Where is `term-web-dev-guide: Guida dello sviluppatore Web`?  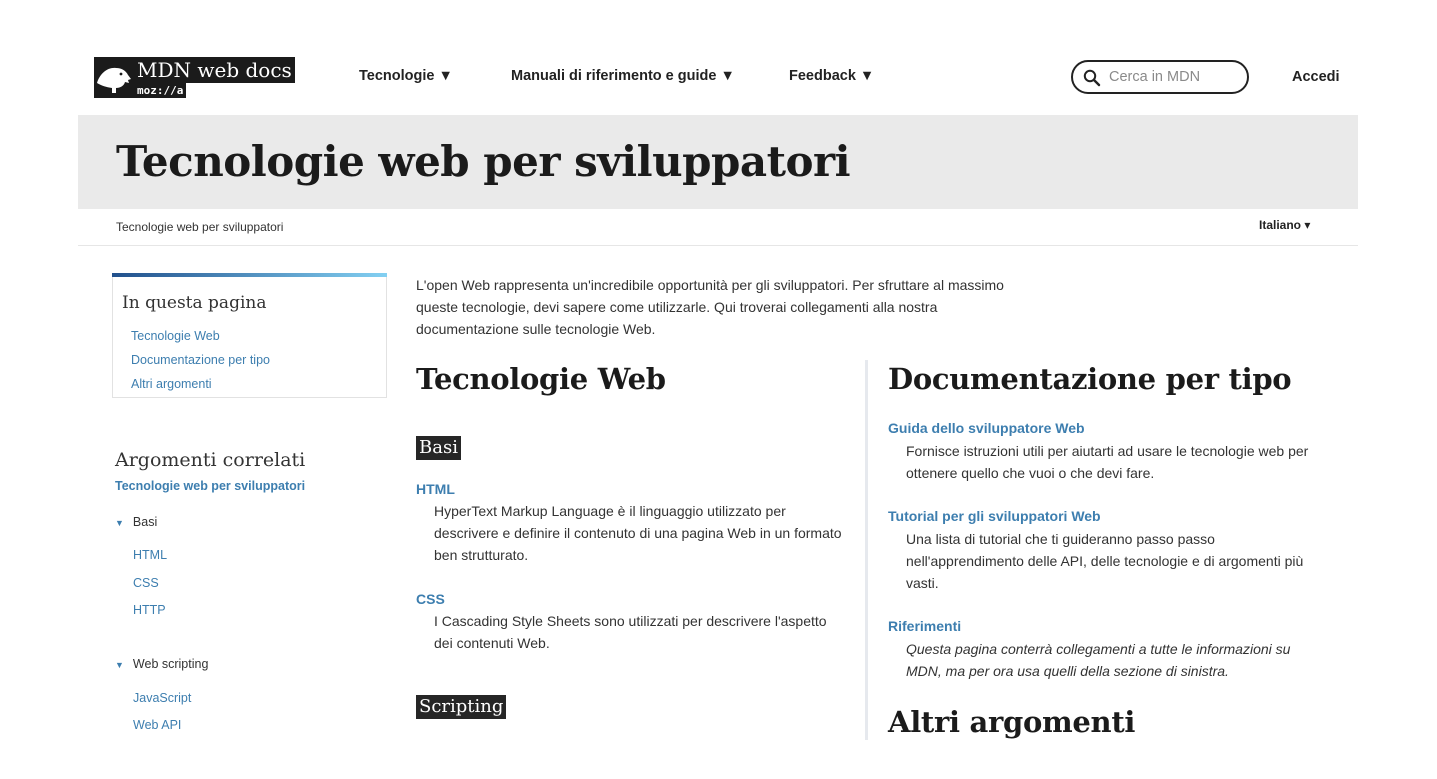 term-web-dev-guide: Guida dello sviluppatore Web is located at coordinates (986, 428).